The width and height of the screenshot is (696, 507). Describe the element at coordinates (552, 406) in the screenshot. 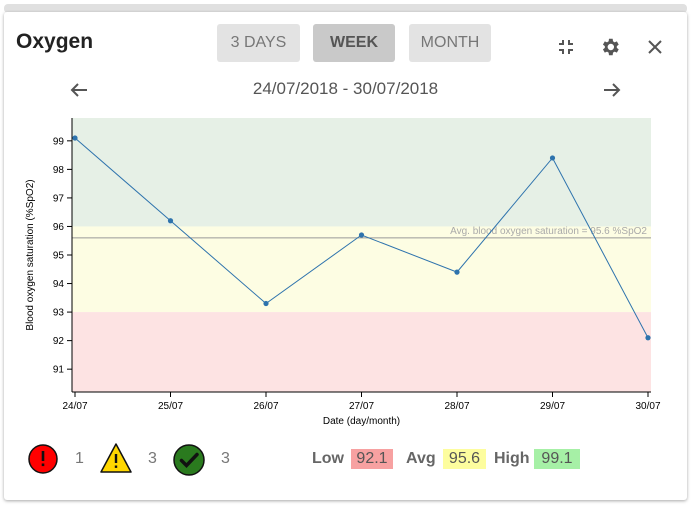

I see `x-tick-label: 29/07` at that location.